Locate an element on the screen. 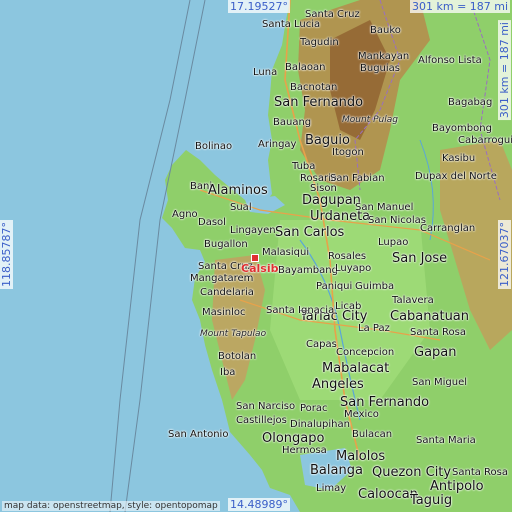 The image size is (512, 512). city-label: Guimba is located at coordinates (375, 286).